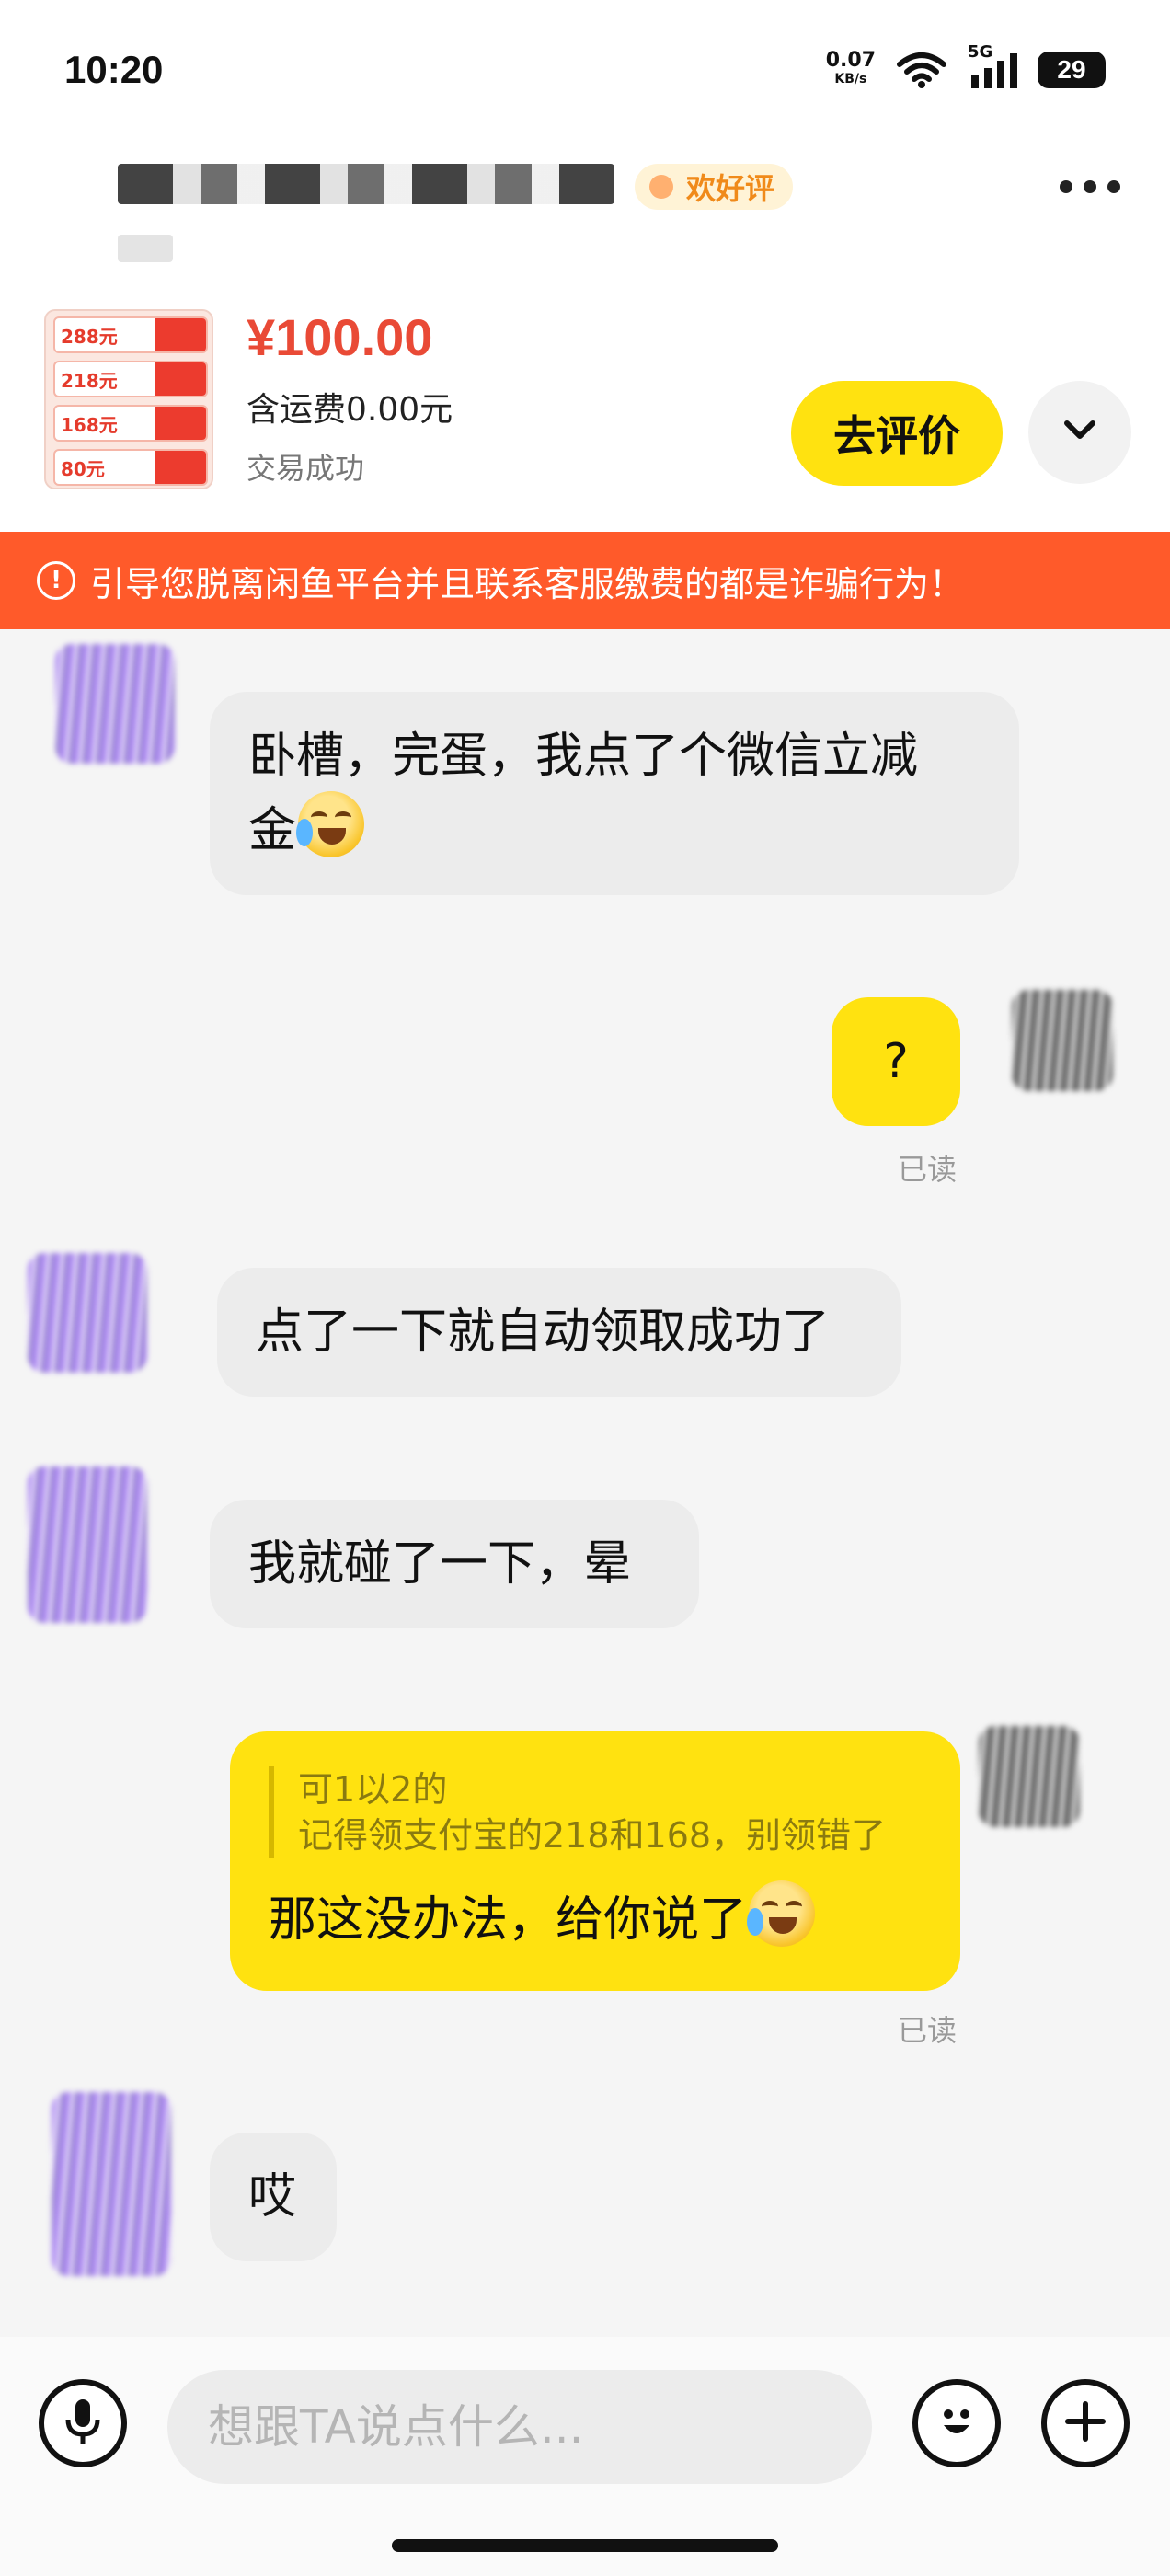 Image resolution: width=1170 pixels, height=2576 pixels. What do you see at coordinates (454, 1564) in the screenshot?
I see `message-bubble-incoming: 我就碰了一下，晕` at bounding box center [454, 1564].